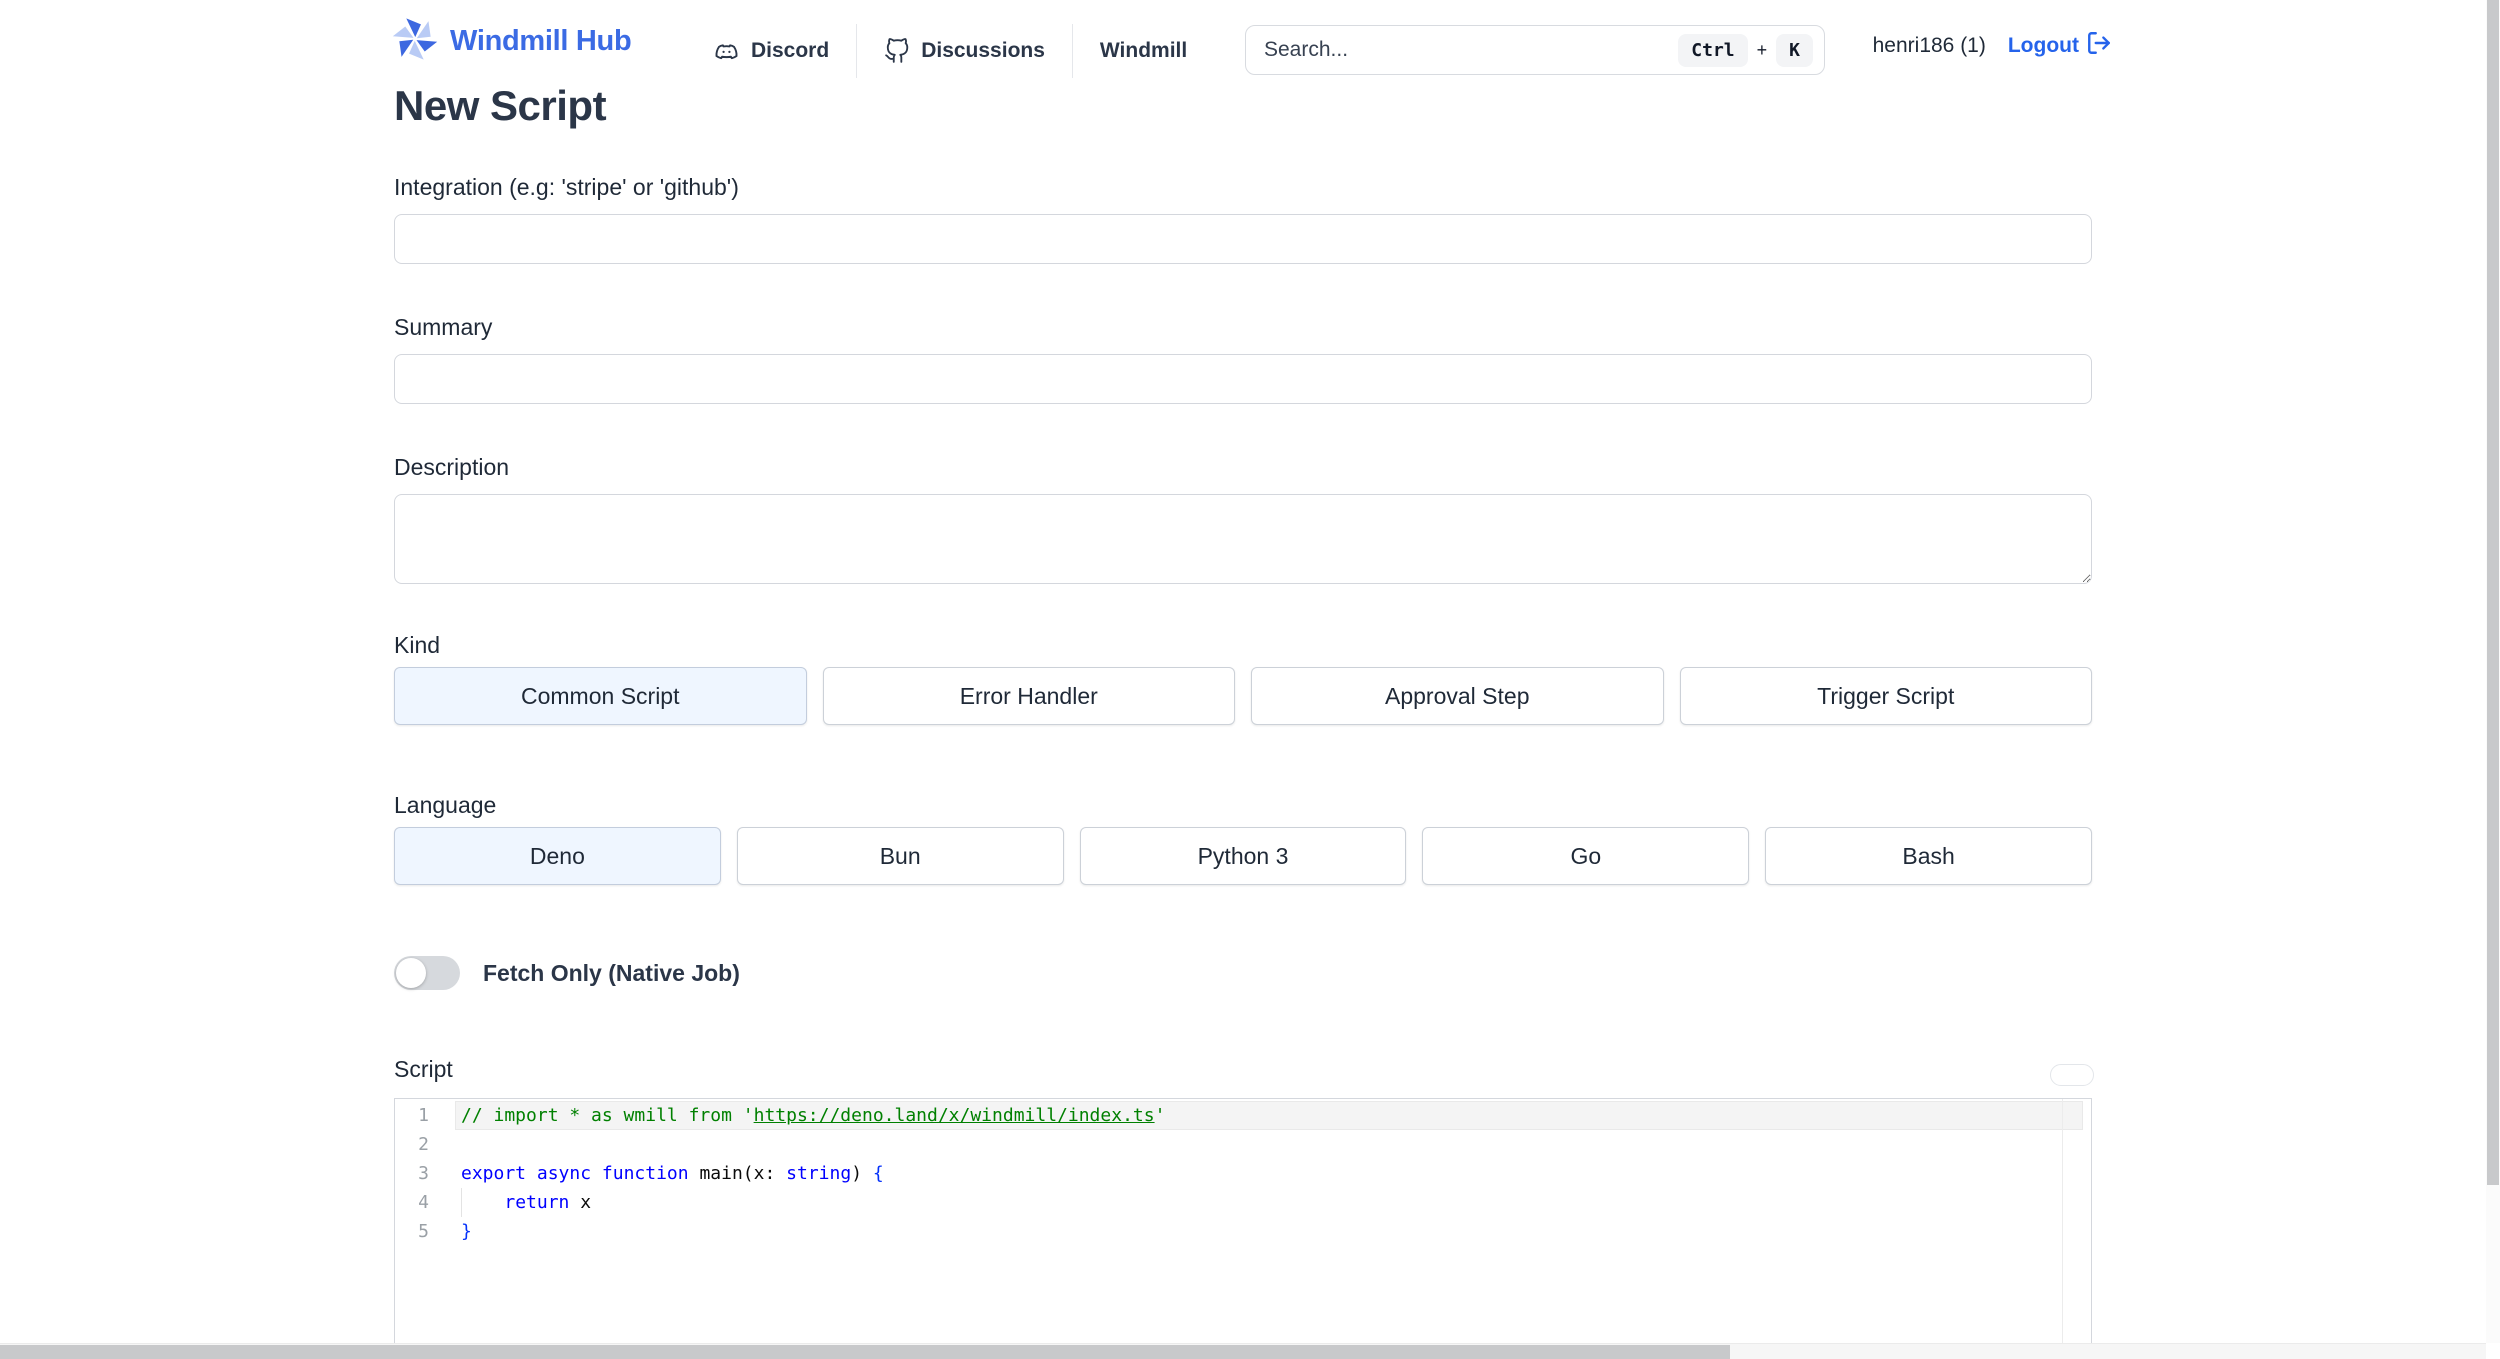  What do you see at coordinates (443, 327) in the screenshot?
I see `summary-label: Summary` at bounding box center [443, 327].